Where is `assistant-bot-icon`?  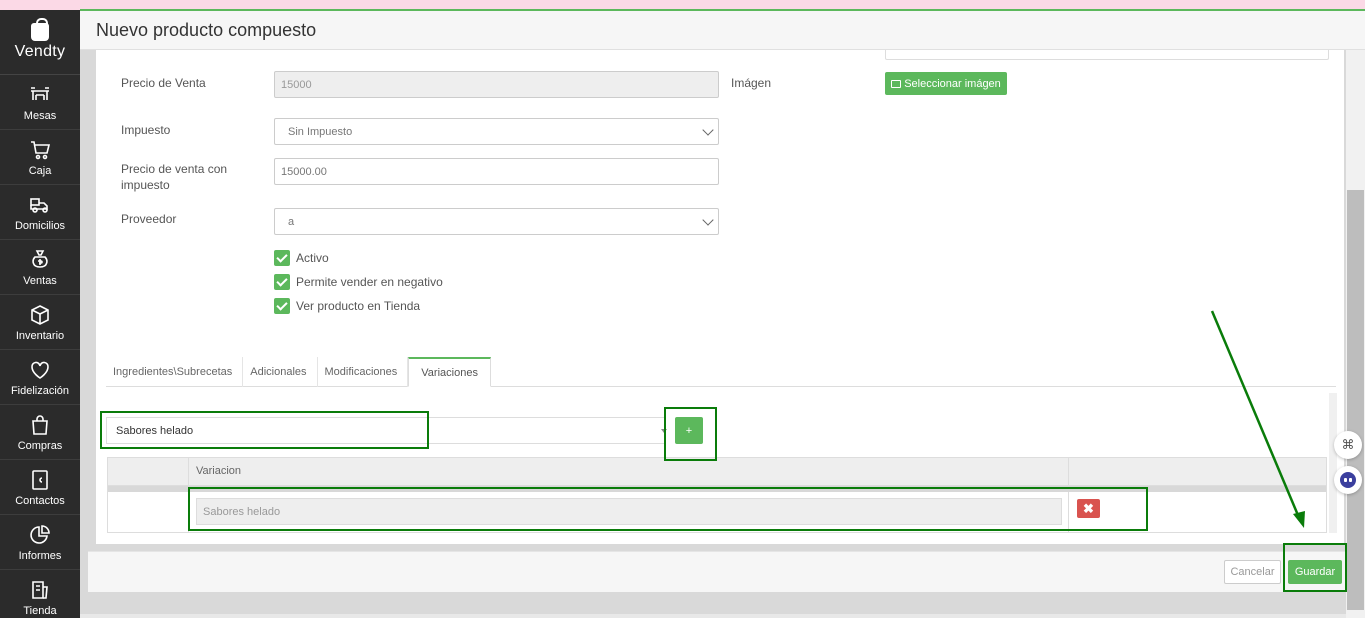
assistant-bot-icon is located at coordinates (1348, 480).